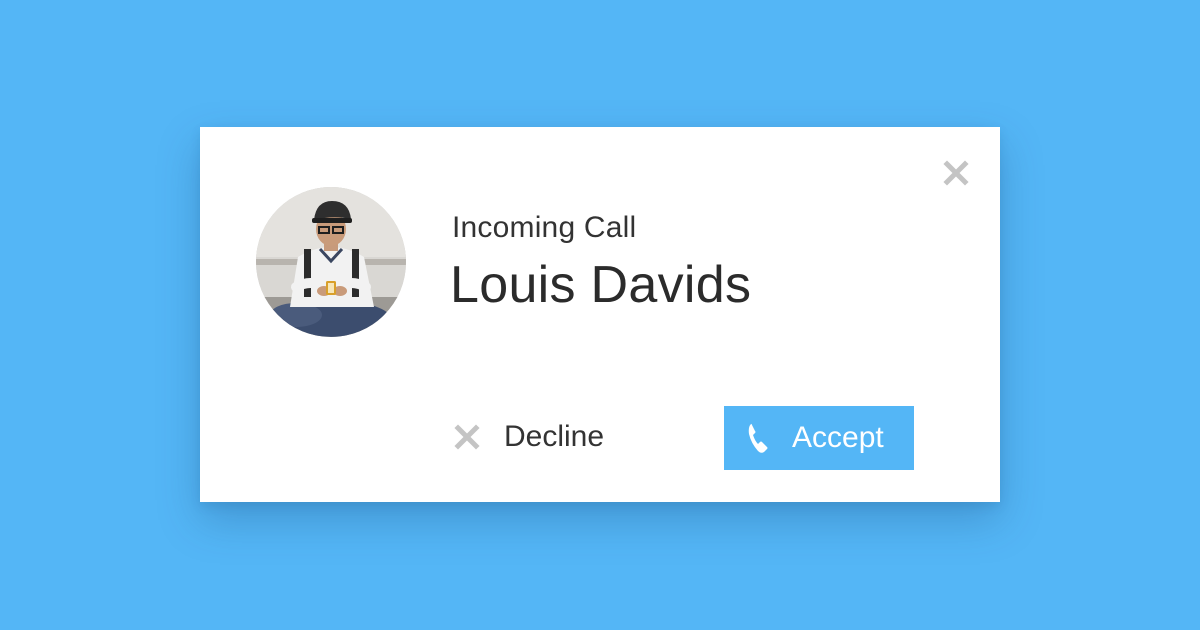 This screenshot has height=630, width=1200. I want to click on accept-button: Accept, so click(819, 438).